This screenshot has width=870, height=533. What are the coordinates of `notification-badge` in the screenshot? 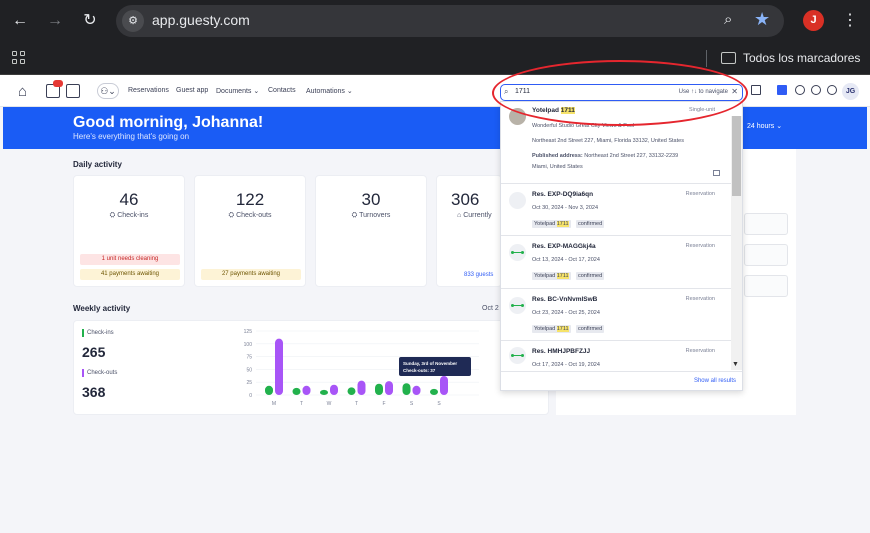 It's located at (58, 83).